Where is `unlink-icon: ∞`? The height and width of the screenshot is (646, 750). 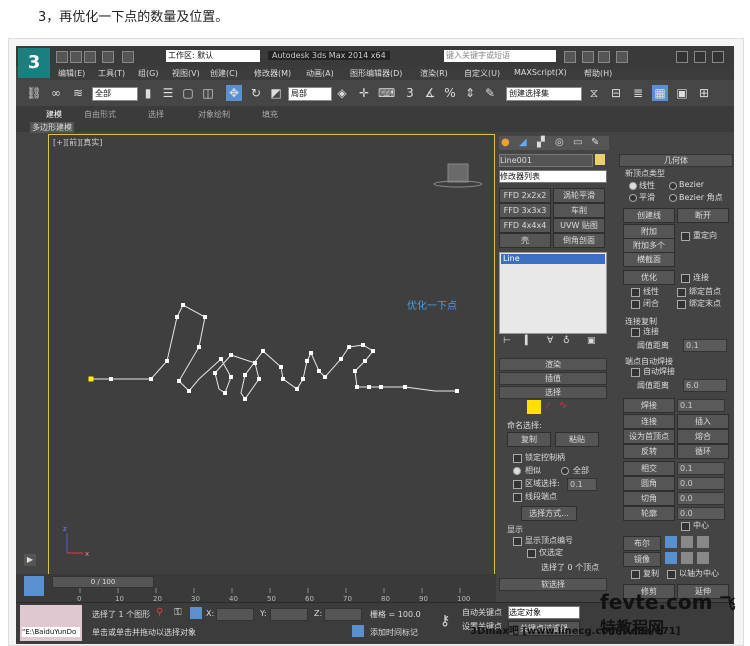 unlink-icon: ∞ is located at coordinates (56, 93).